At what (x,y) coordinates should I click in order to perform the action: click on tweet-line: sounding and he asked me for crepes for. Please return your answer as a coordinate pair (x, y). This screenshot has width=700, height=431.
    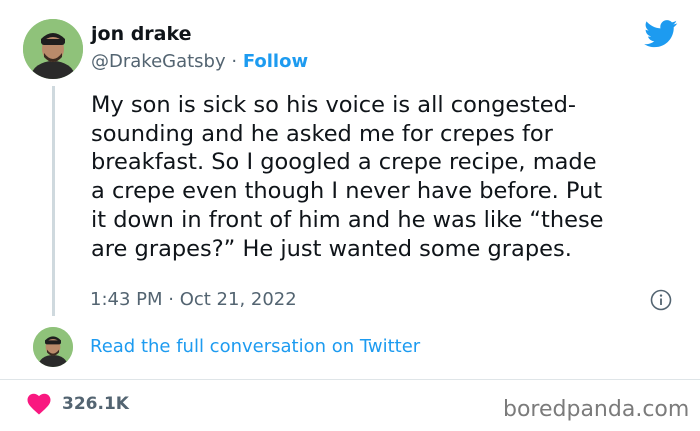
    Looking at the image, I should click on (322, 133).